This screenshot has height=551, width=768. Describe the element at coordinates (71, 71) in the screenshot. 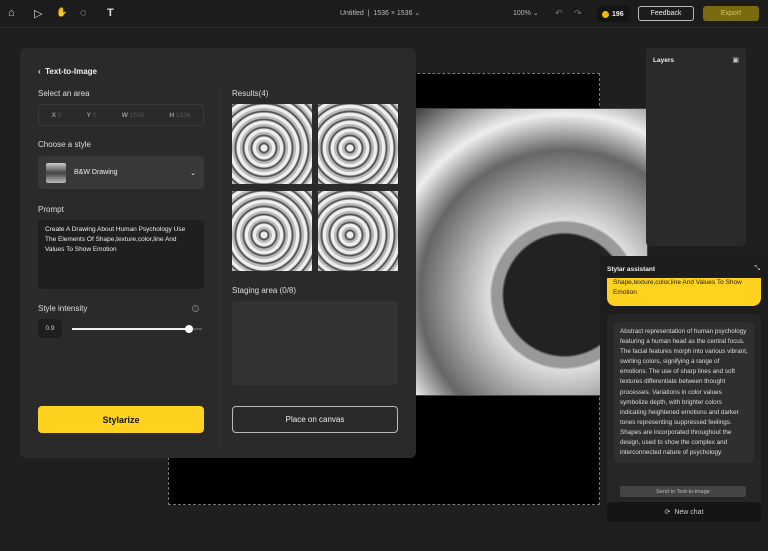

I see `panel-title-text: Text-to-Image` at that location.